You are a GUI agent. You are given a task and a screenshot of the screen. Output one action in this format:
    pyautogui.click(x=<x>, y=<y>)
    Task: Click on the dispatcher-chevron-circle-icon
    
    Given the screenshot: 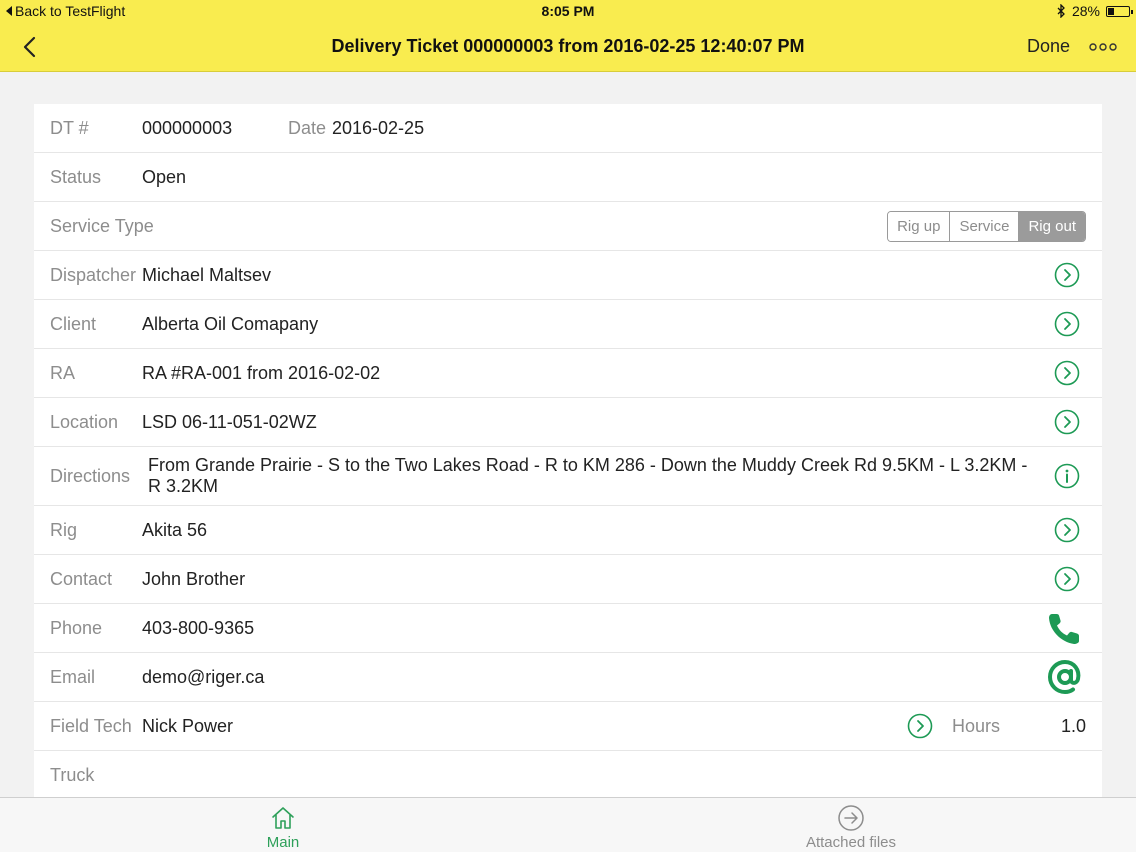 What is the action you would take?
    pyautogui.click(x=1067, y=275)
    